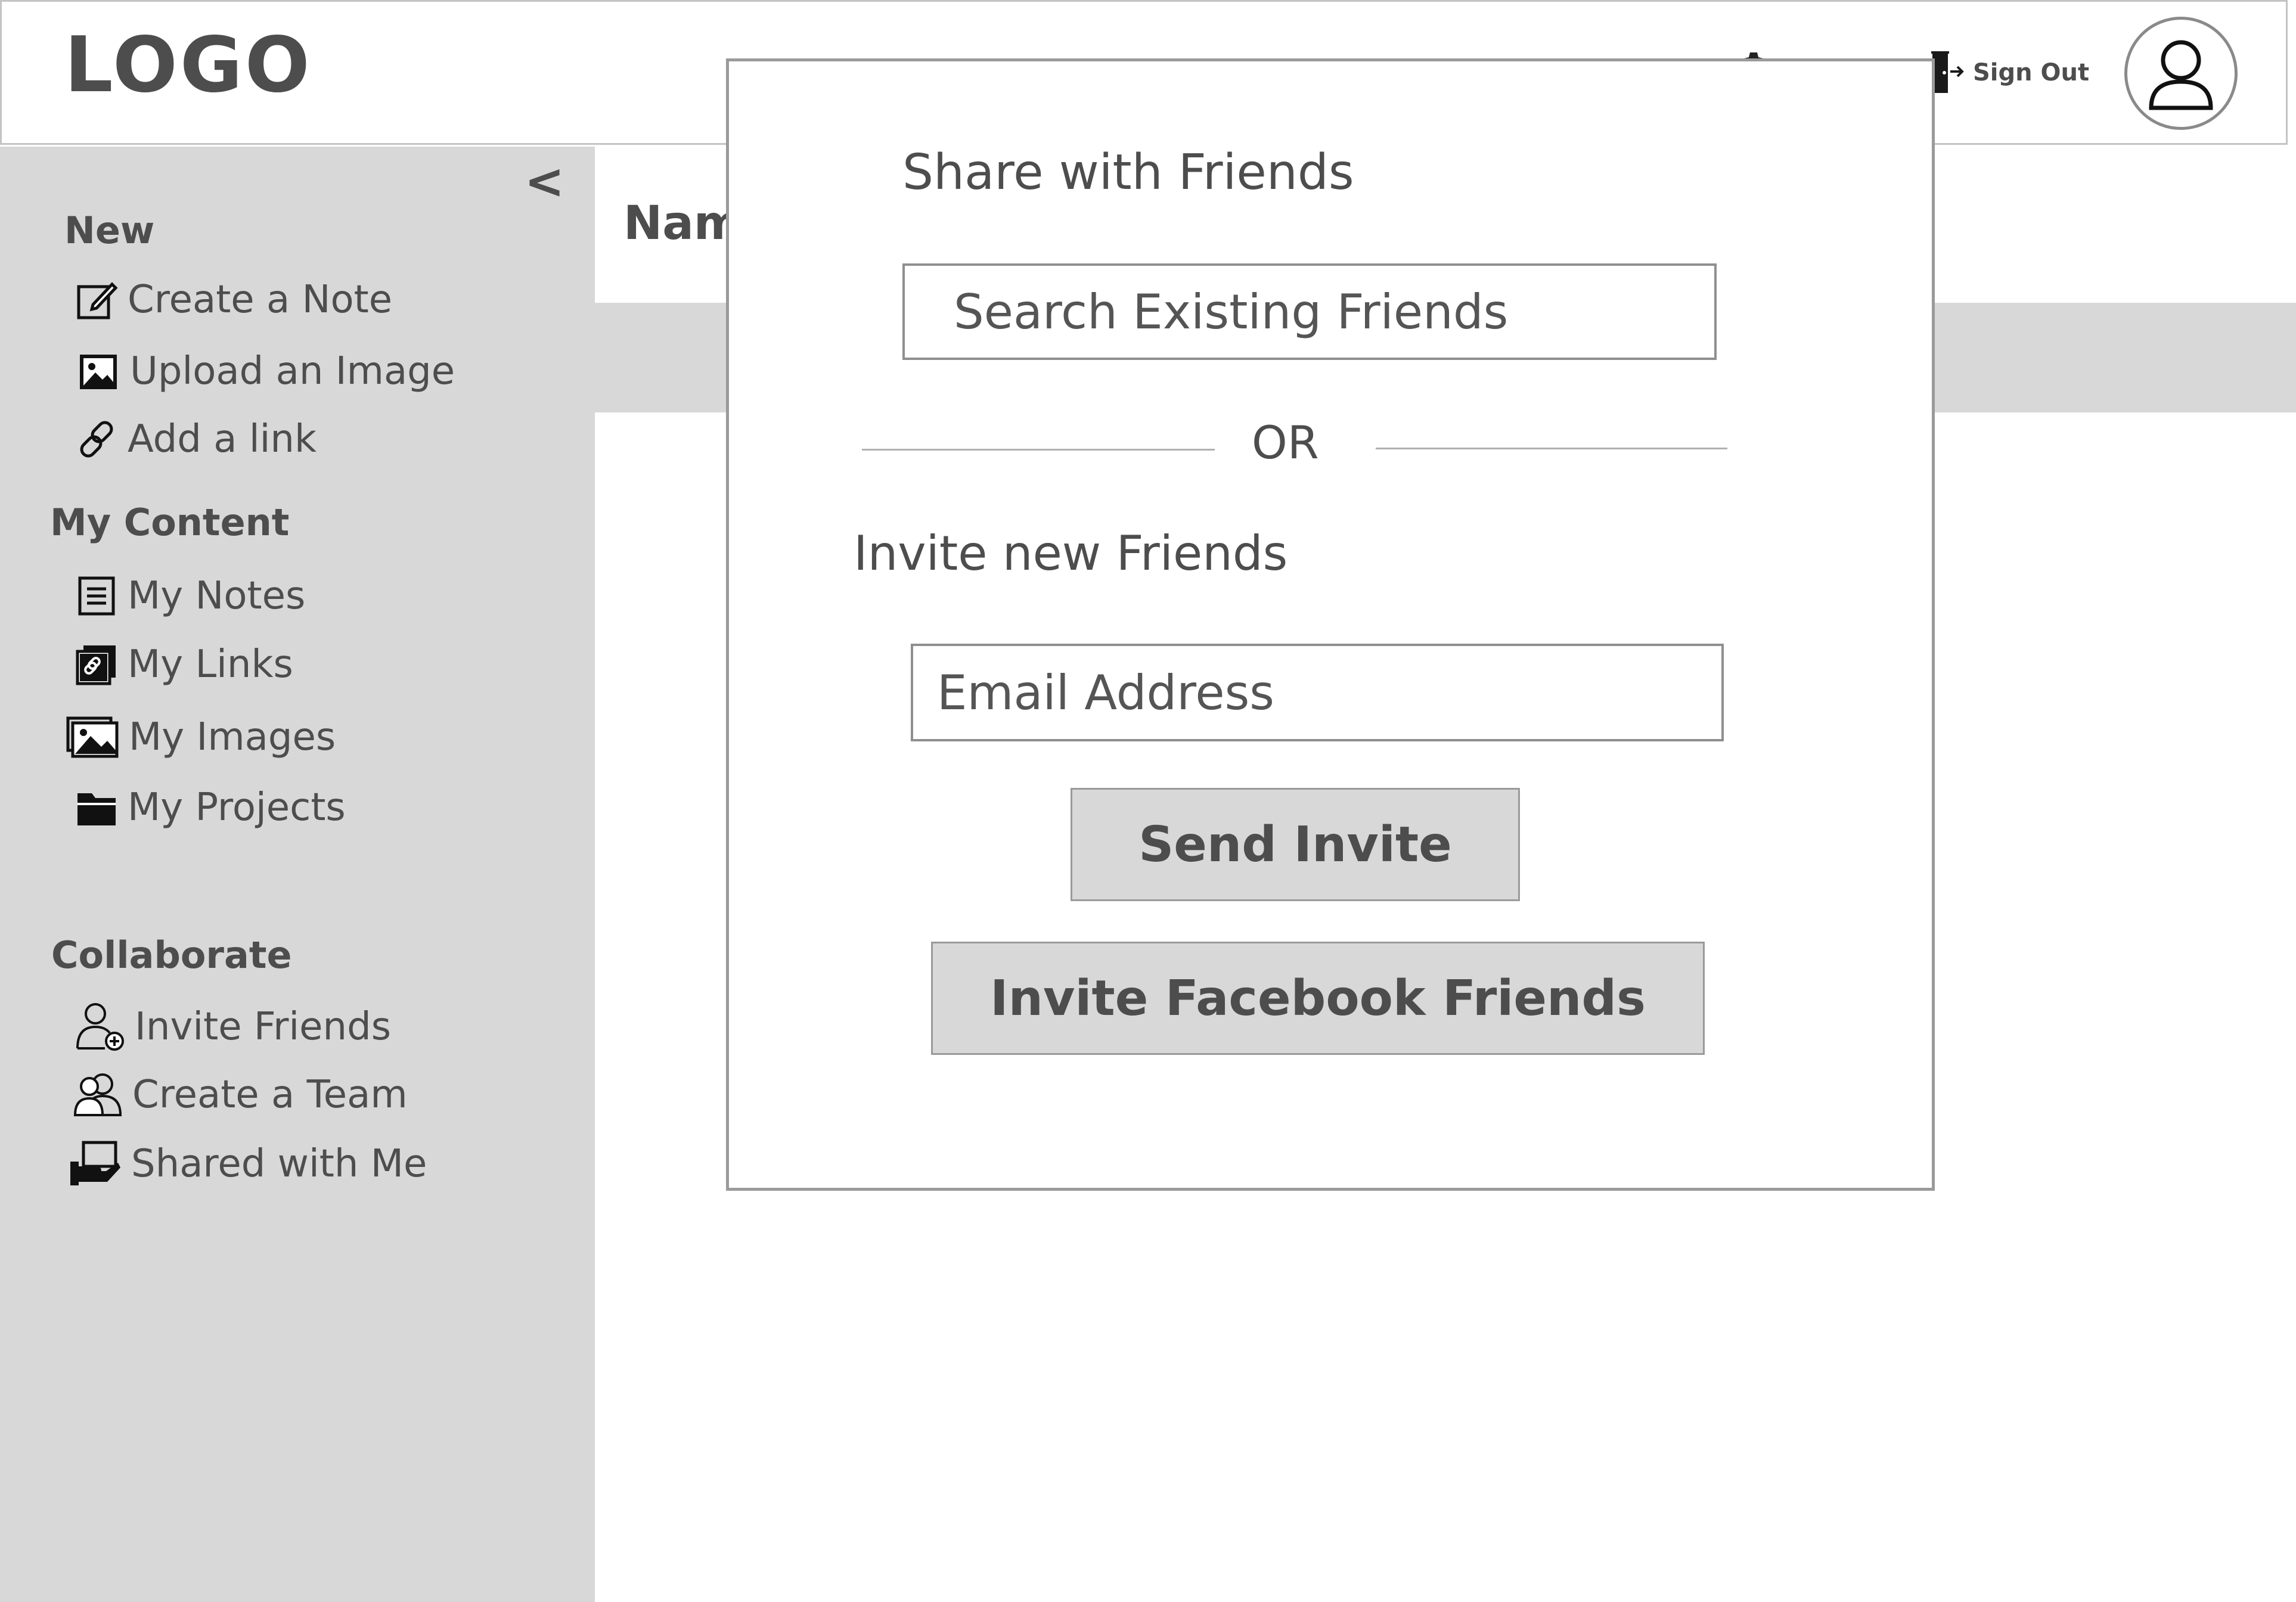  I want to click on section-title-collaborate: Collaborate, so click(172, 955).